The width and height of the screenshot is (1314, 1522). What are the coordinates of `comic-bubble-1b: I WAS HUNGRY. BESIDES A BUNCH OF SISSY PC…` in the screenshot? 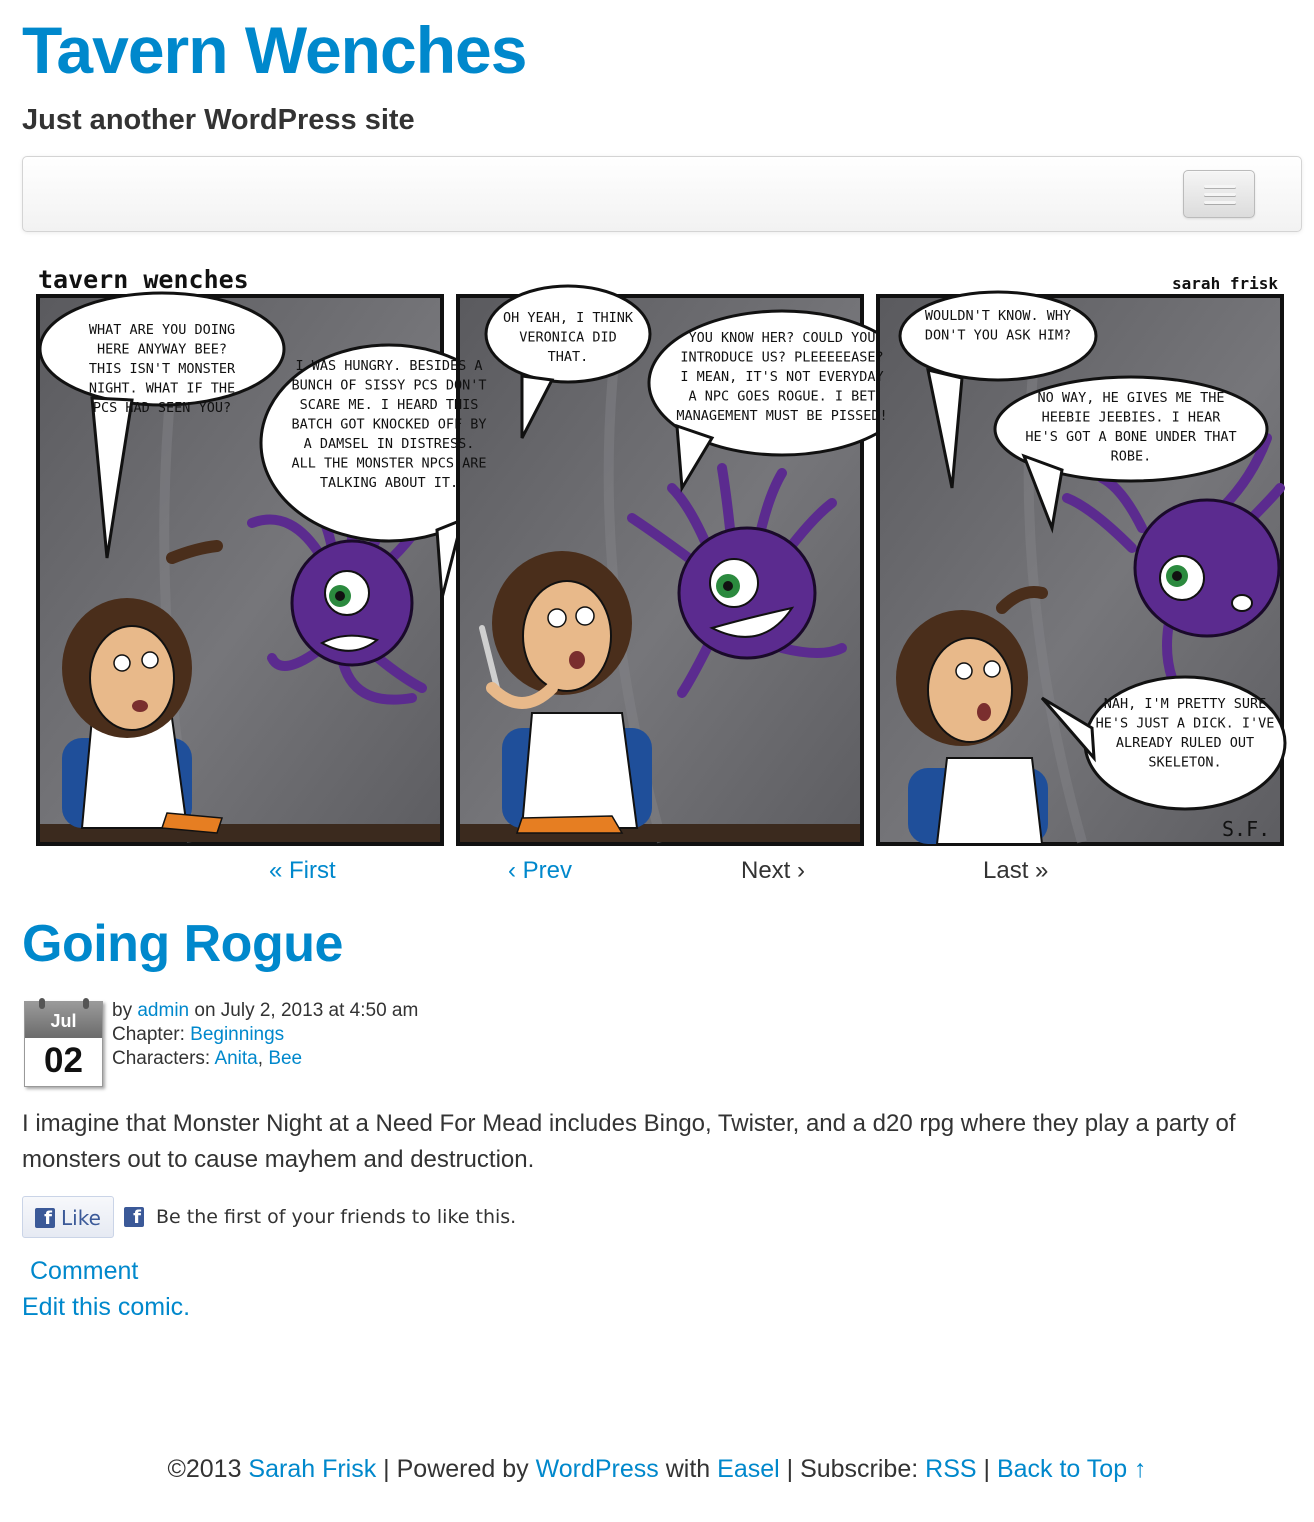 It's located at (388, 424).